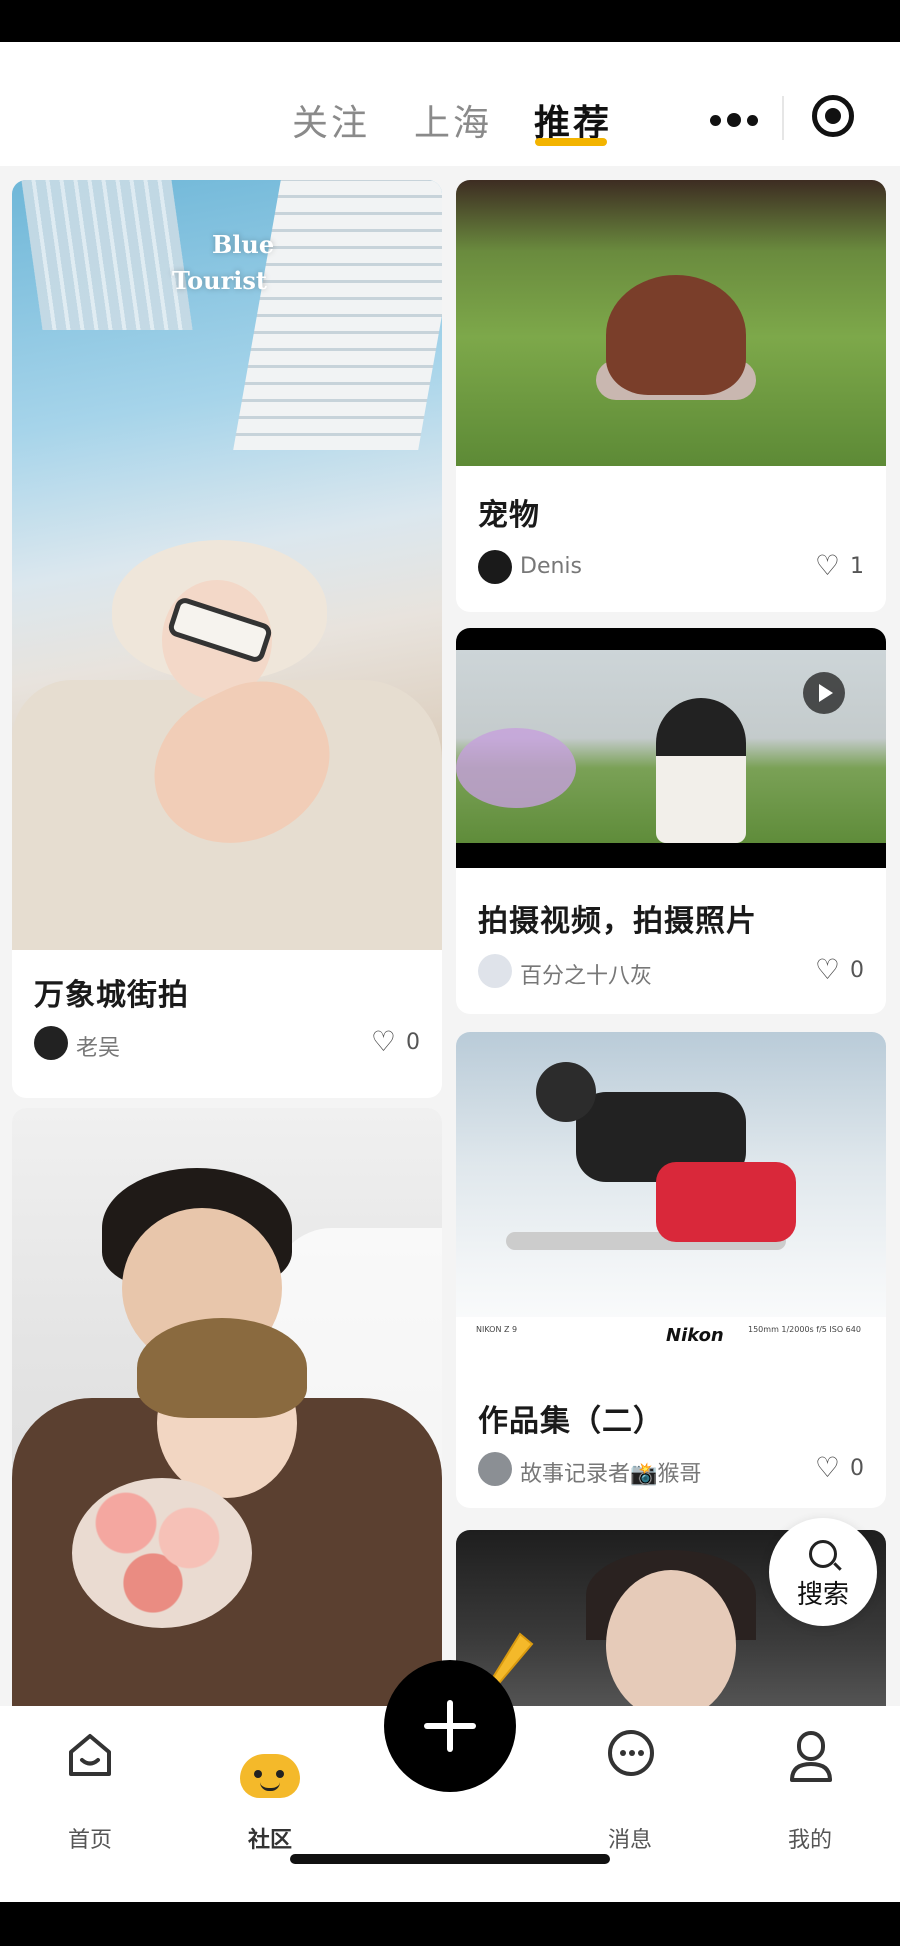  Describe the element at coordinates (629, 1840) in the screenshot. I see `nav-messages-label: 消息` at that location.